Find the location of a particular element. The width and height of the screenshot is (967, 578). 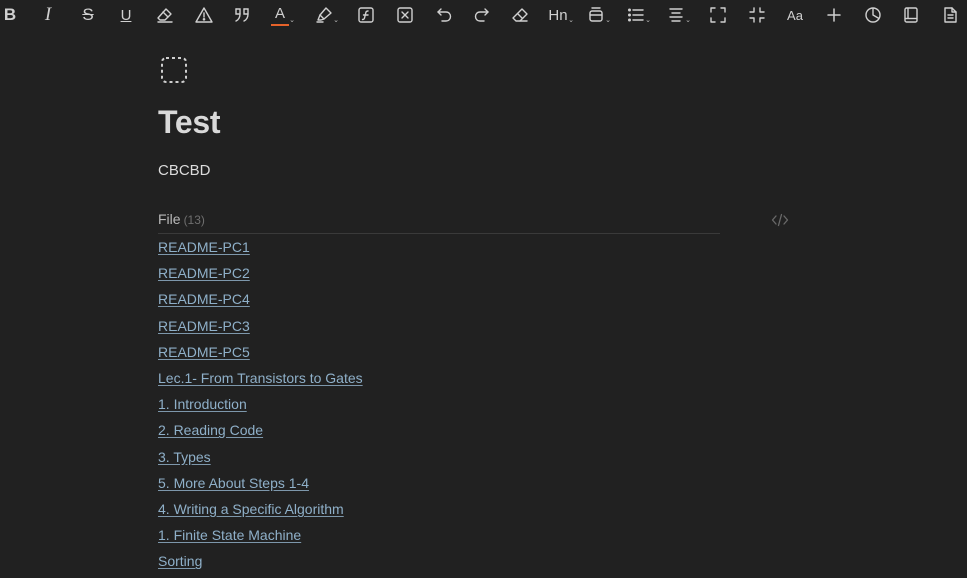

clear-format-button is located at coordinates (520, 15).